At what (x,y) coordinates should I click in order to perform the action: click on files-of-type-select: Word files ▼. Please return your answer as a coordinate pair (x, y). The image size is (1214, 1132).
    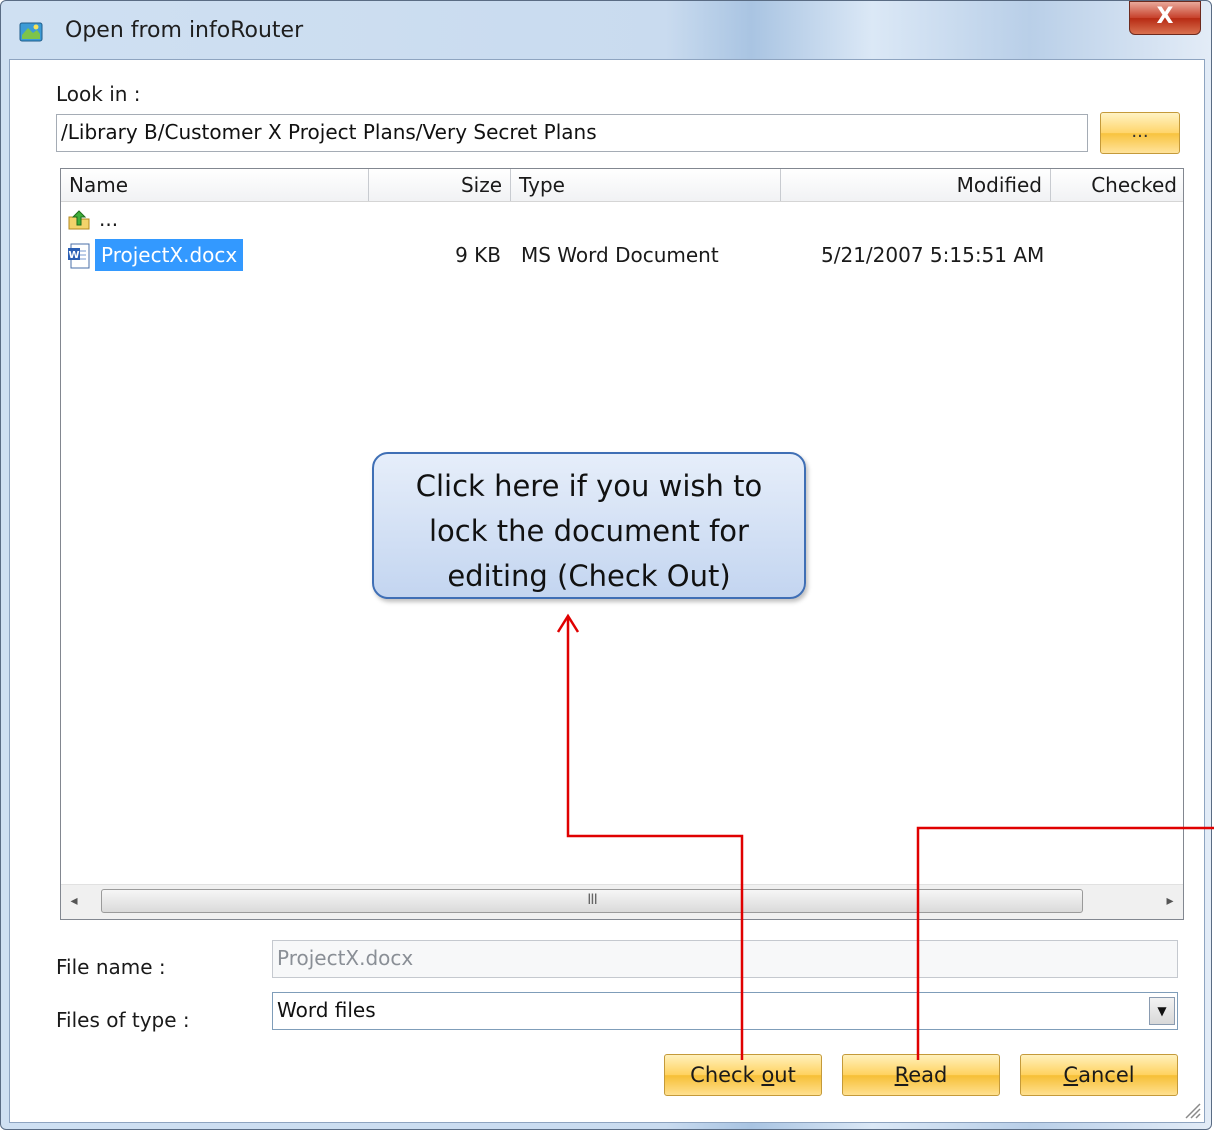
    Looking at the image, I should click on (725, 1011).